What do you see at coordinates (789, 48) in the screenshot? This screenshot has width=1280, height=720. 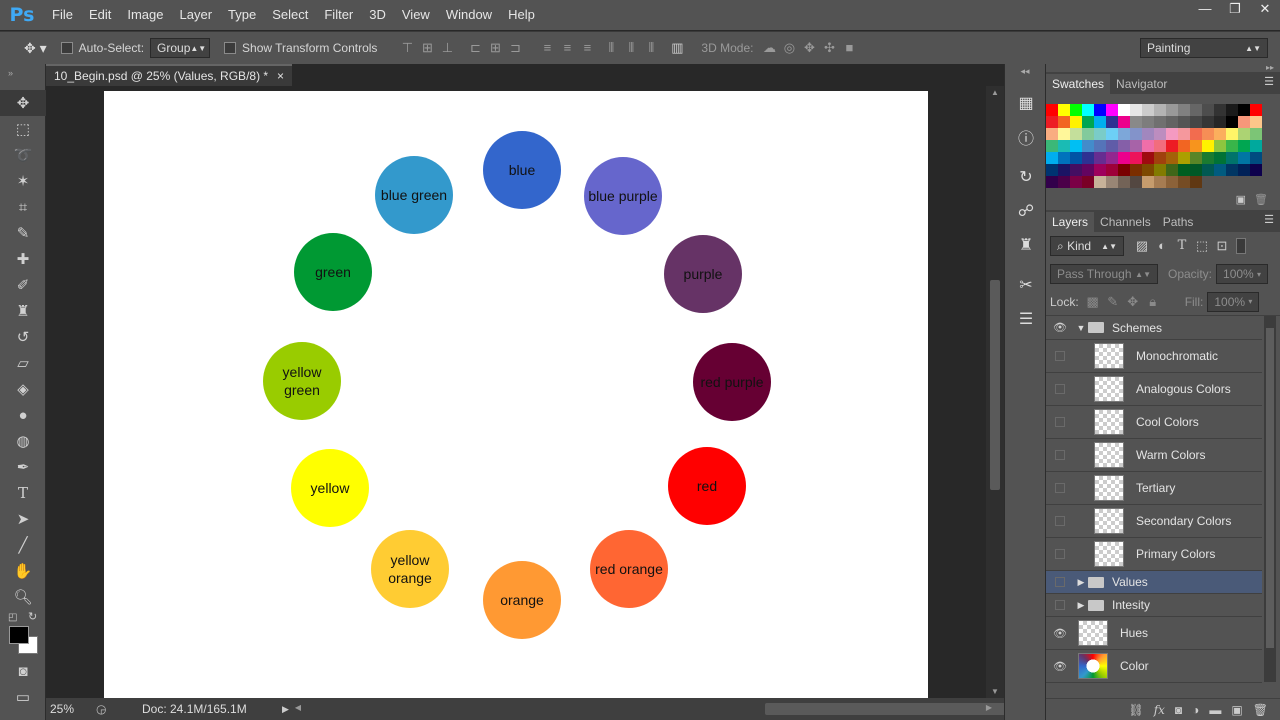 I see `roll-3d-icon: ◎` at bounding box center [789, 48].